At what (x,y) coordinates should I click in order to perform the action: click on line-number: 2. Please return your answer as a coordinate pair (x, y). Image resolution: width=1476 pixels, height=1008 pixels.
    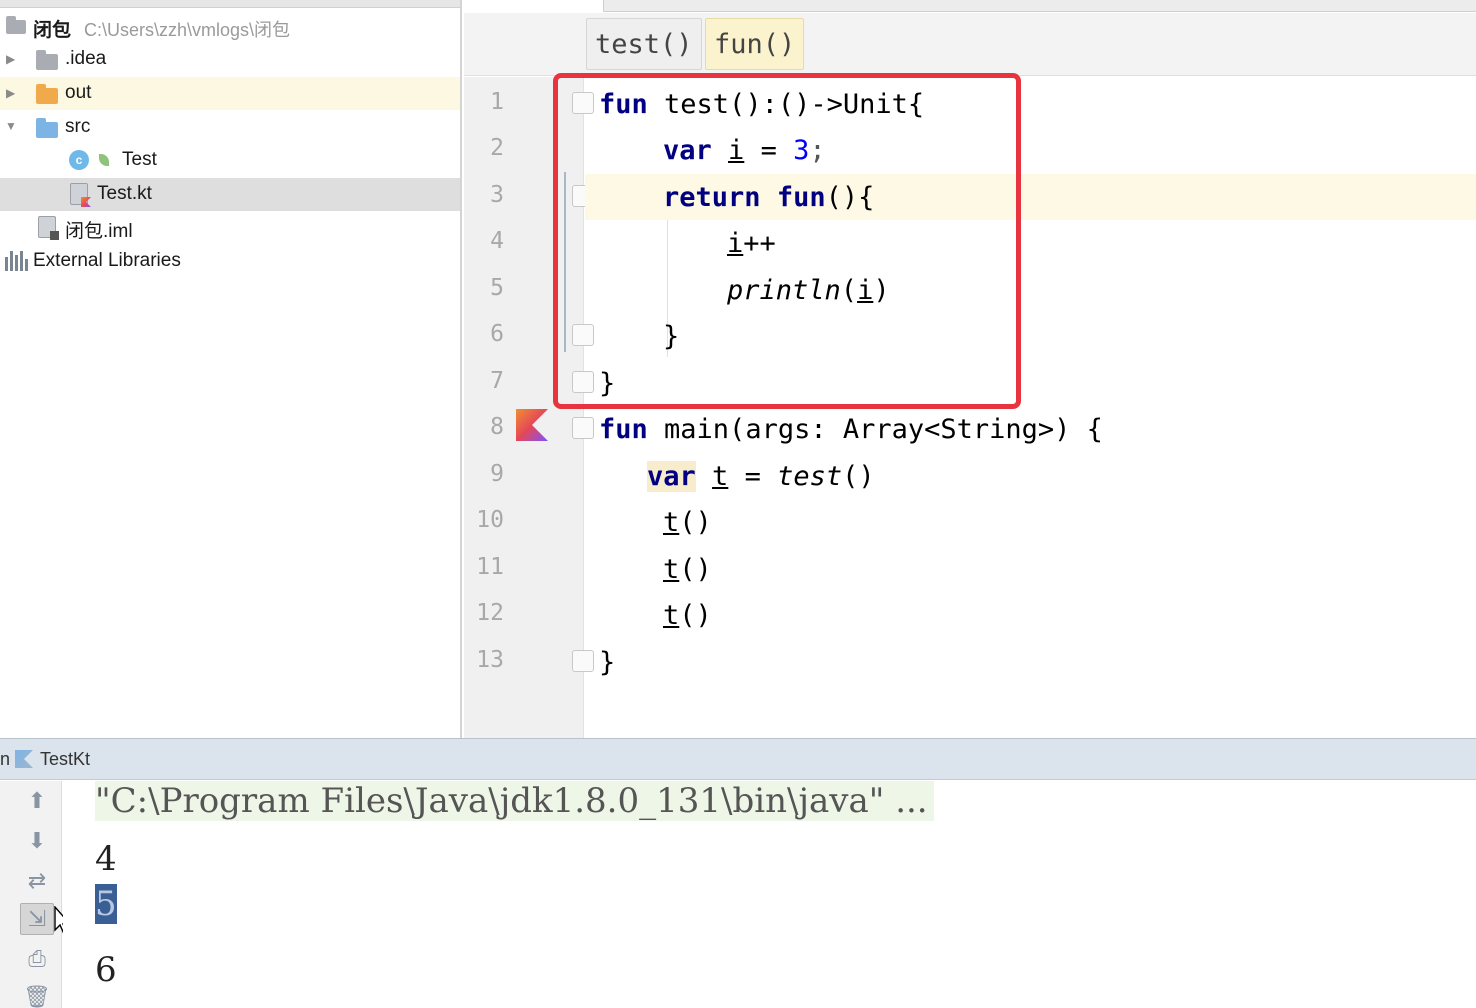
    Looking at the image, I should click on (497, 148).